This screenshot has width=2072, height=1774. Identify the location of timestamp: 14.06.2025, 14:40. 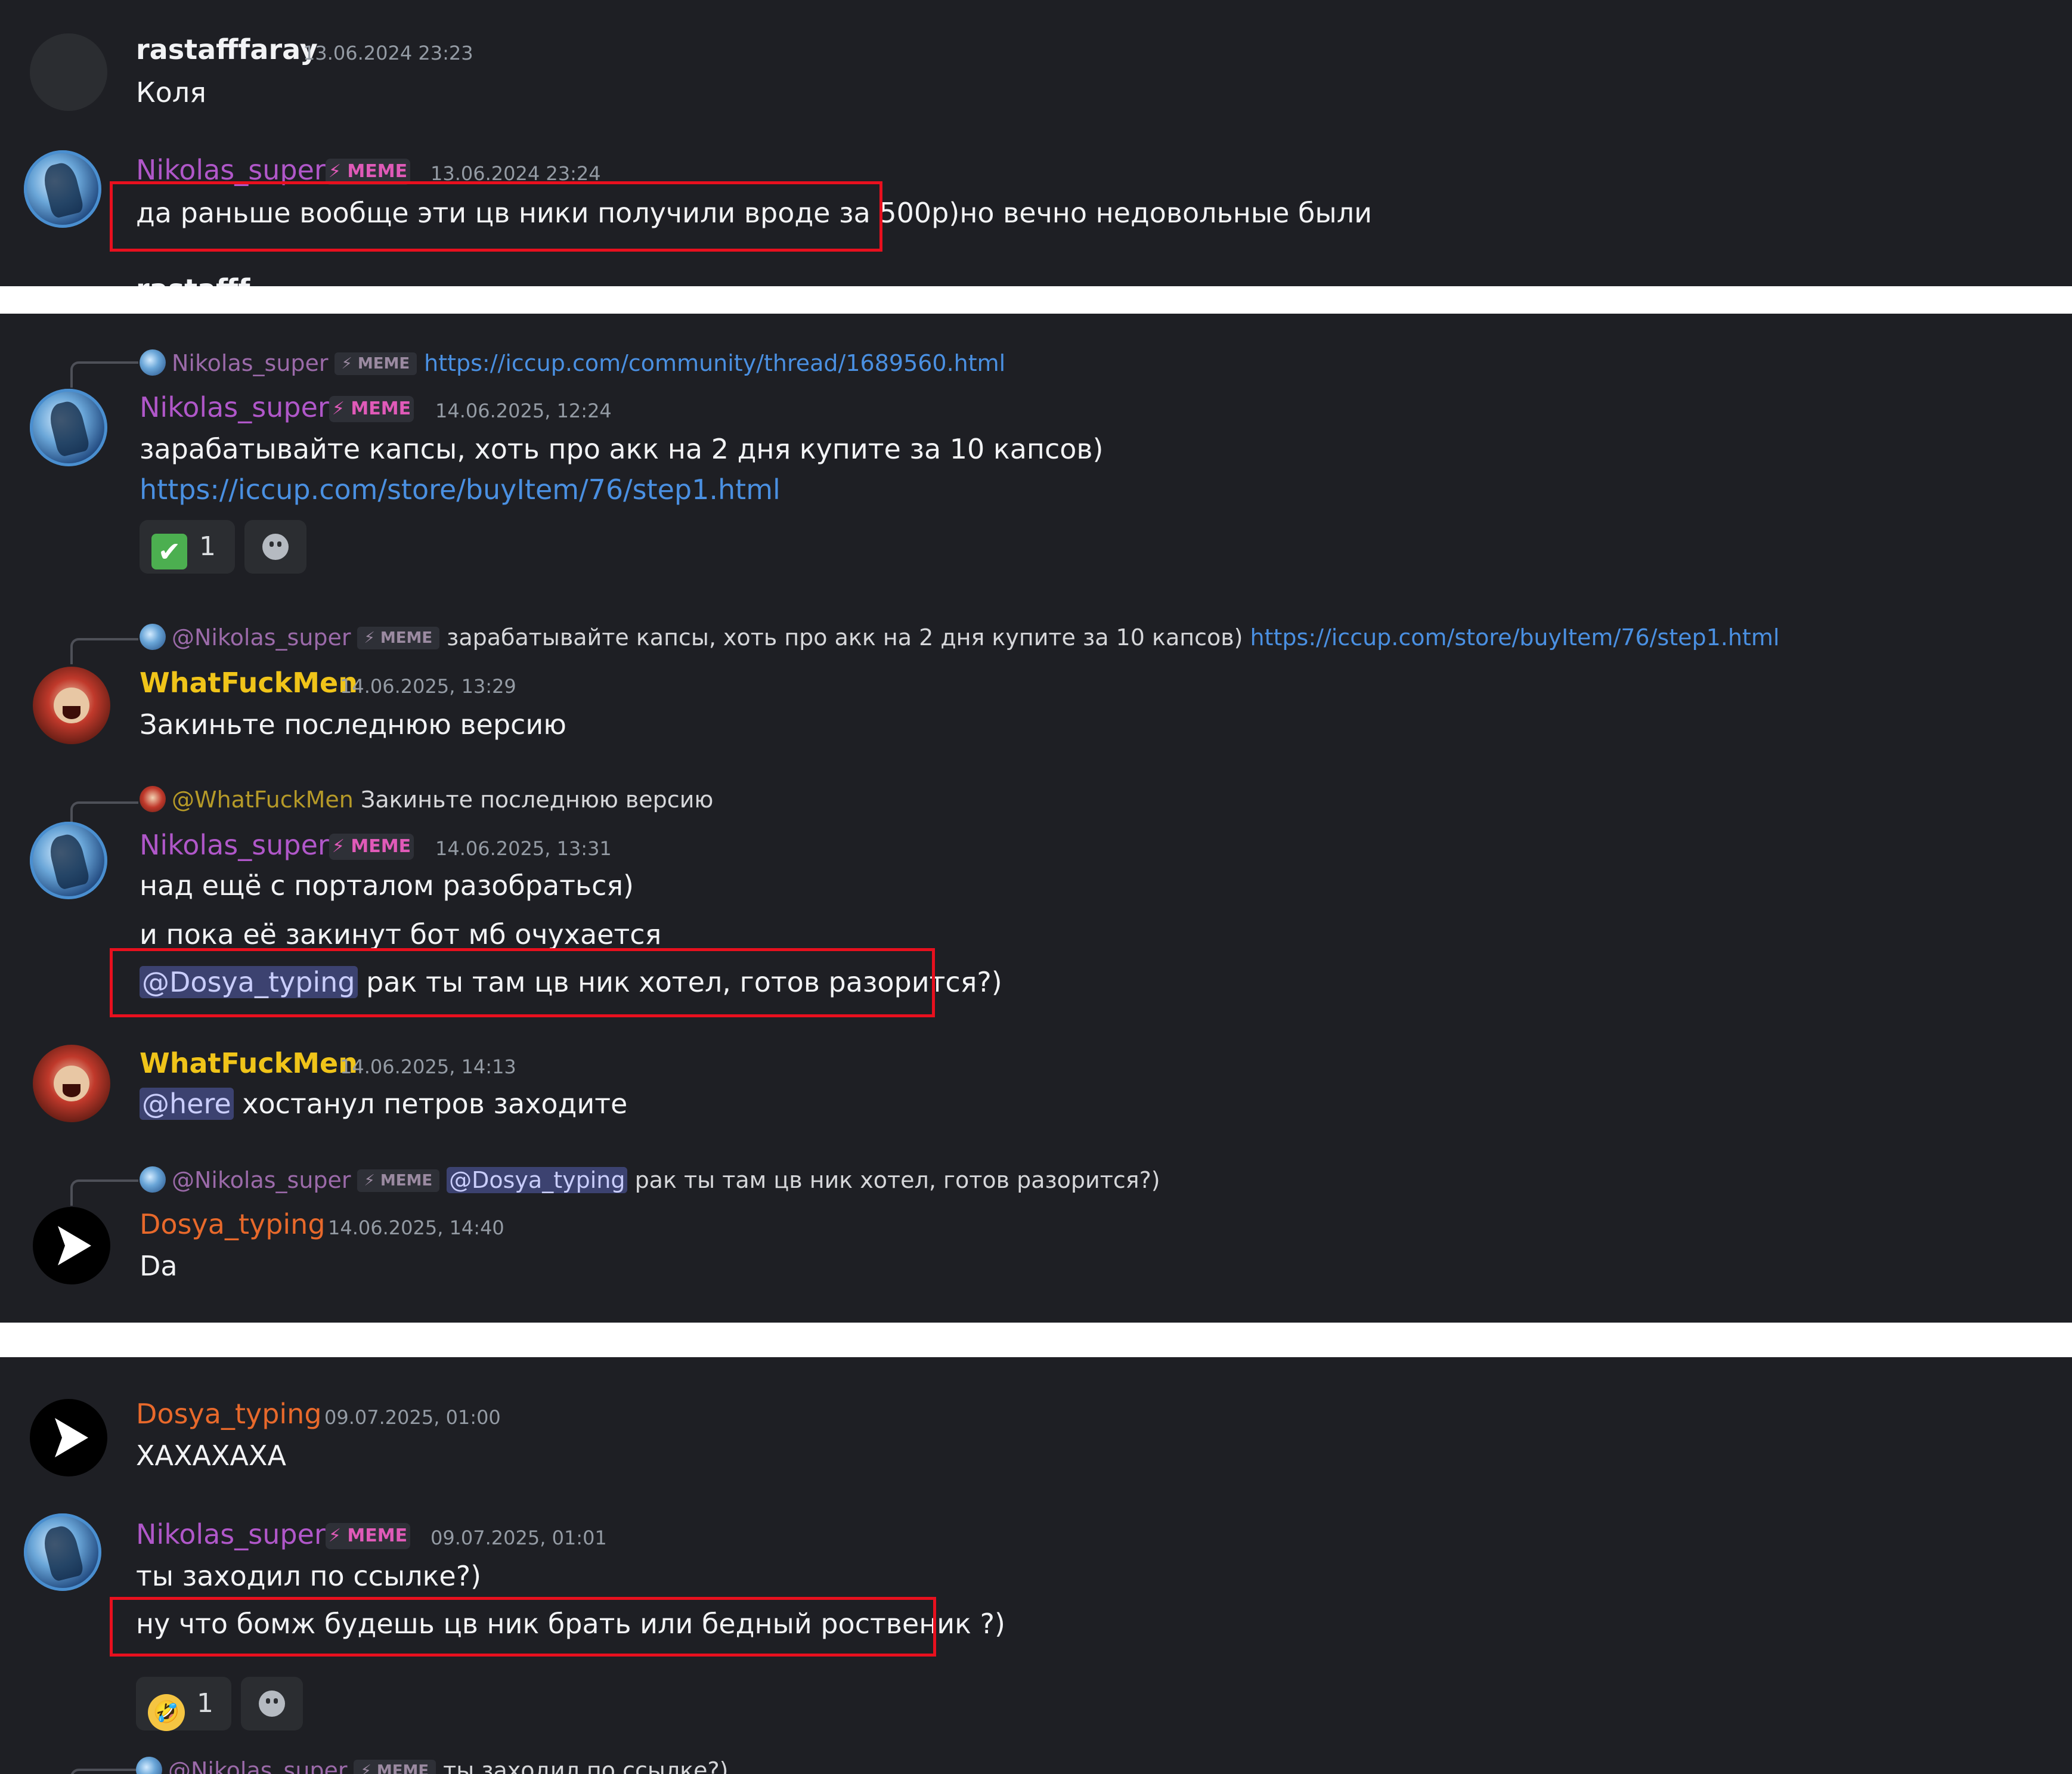
(416, 1227).